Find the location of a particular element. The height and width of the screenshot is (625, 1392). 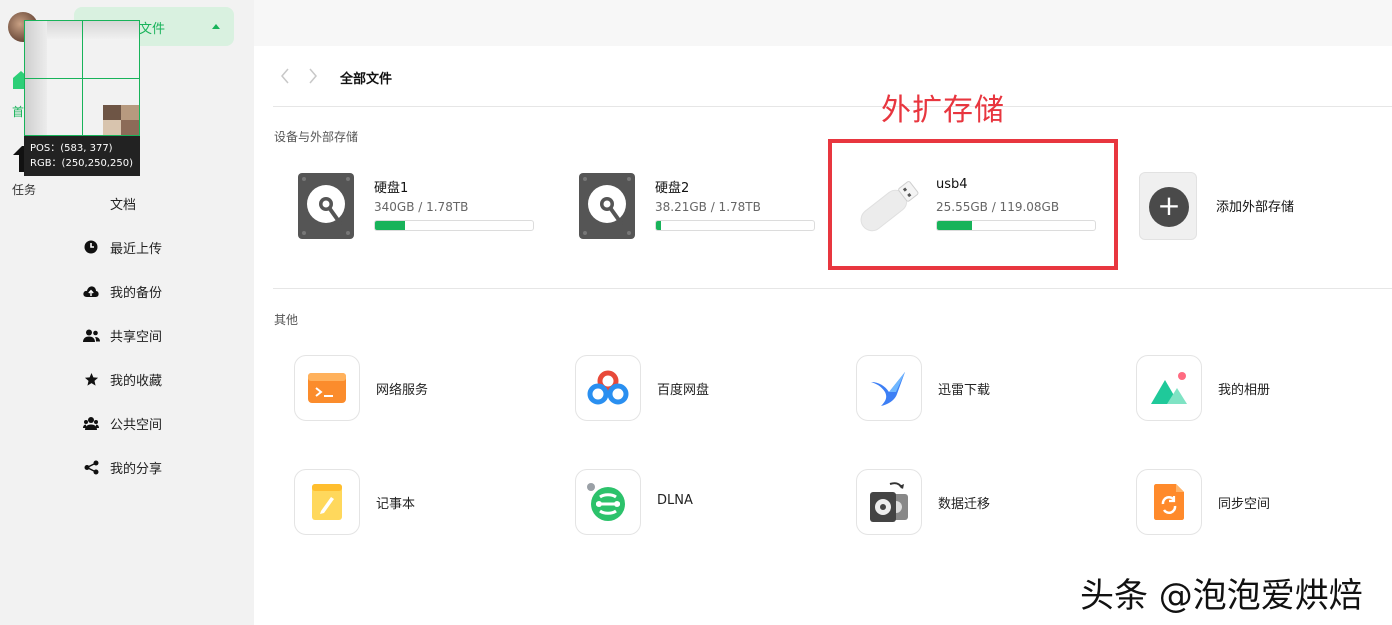

app-label: 我的相册 is located at coordinates (1244, 390).